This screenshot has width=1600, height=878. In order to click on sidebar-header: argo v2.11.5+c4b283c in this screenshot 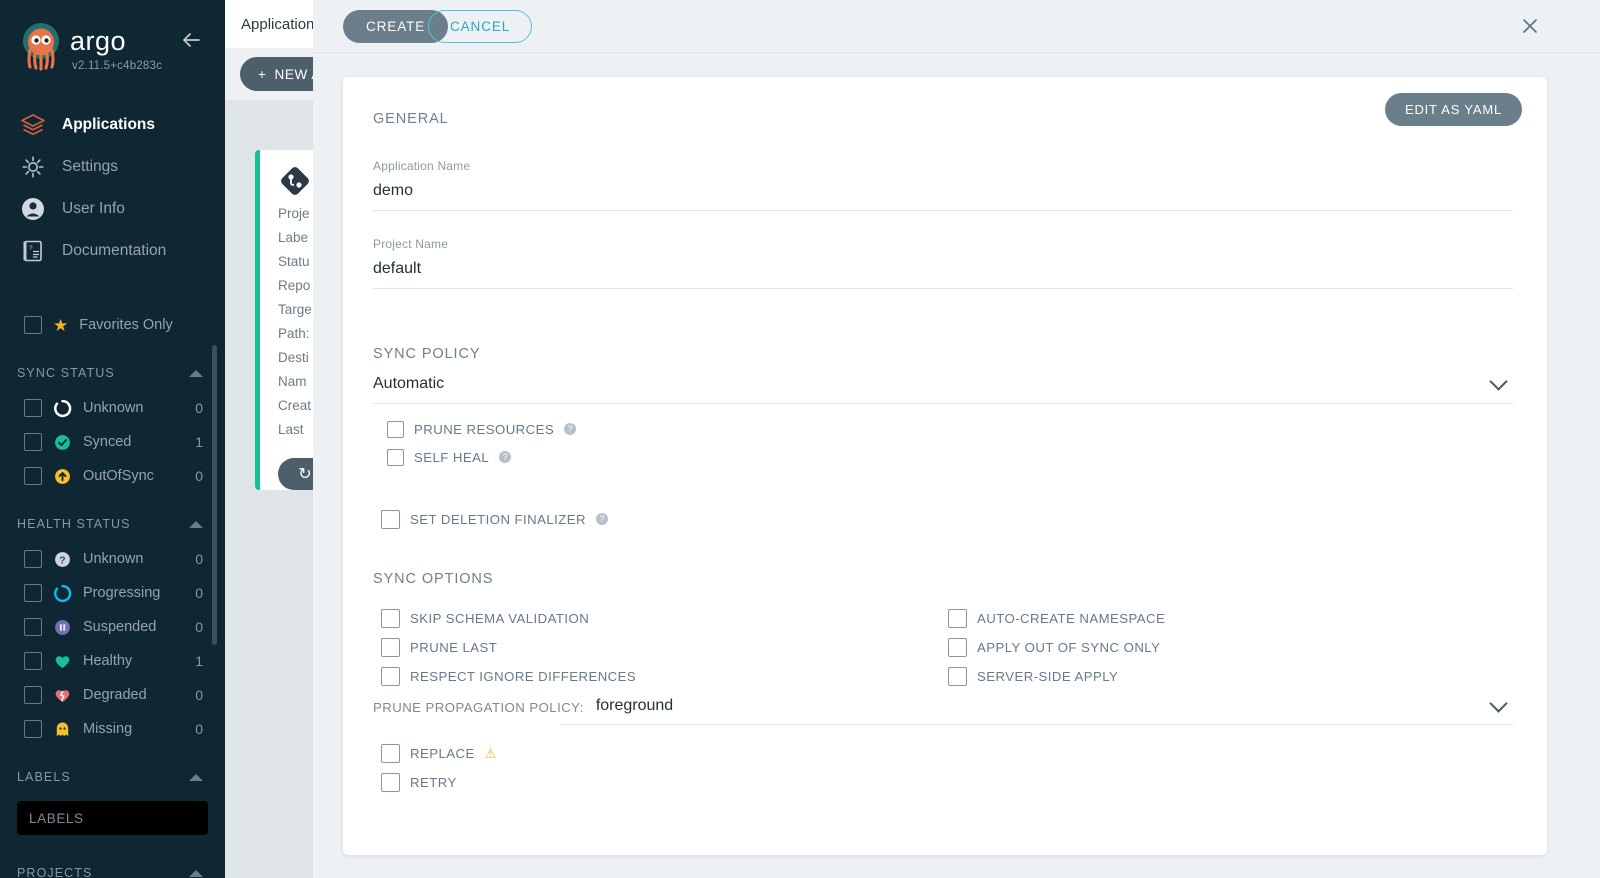, I will do `click(112, 50)`.